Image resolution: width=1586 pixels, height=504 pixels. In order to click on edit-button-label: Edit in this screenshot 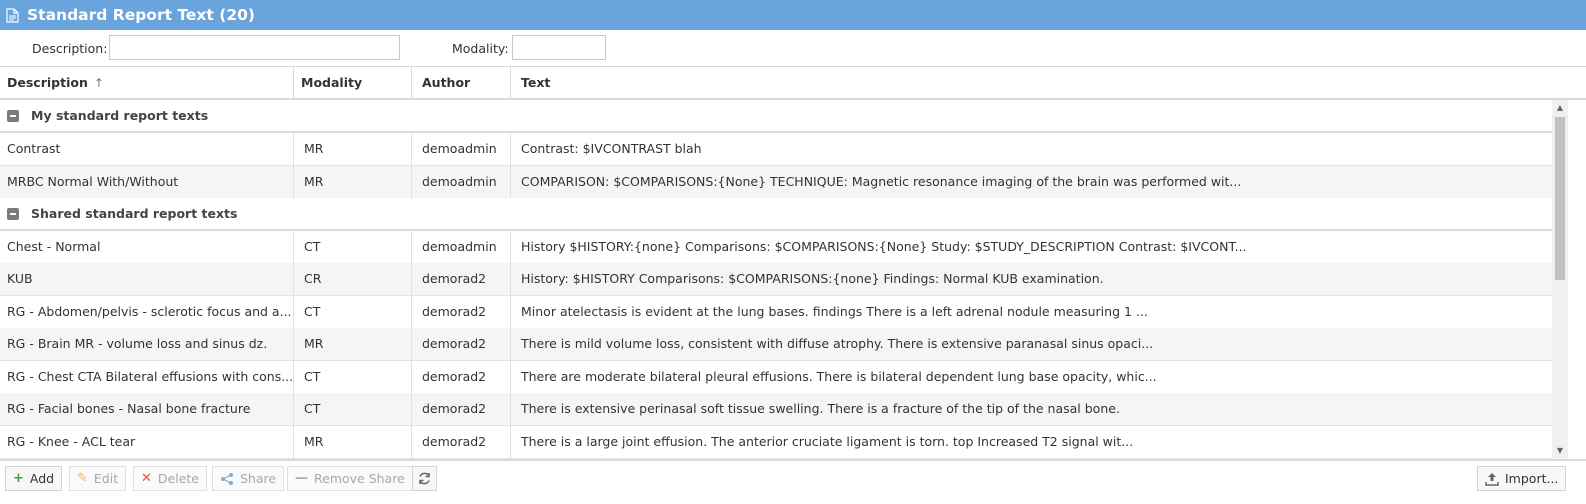, I will do `click(106, 478)`.